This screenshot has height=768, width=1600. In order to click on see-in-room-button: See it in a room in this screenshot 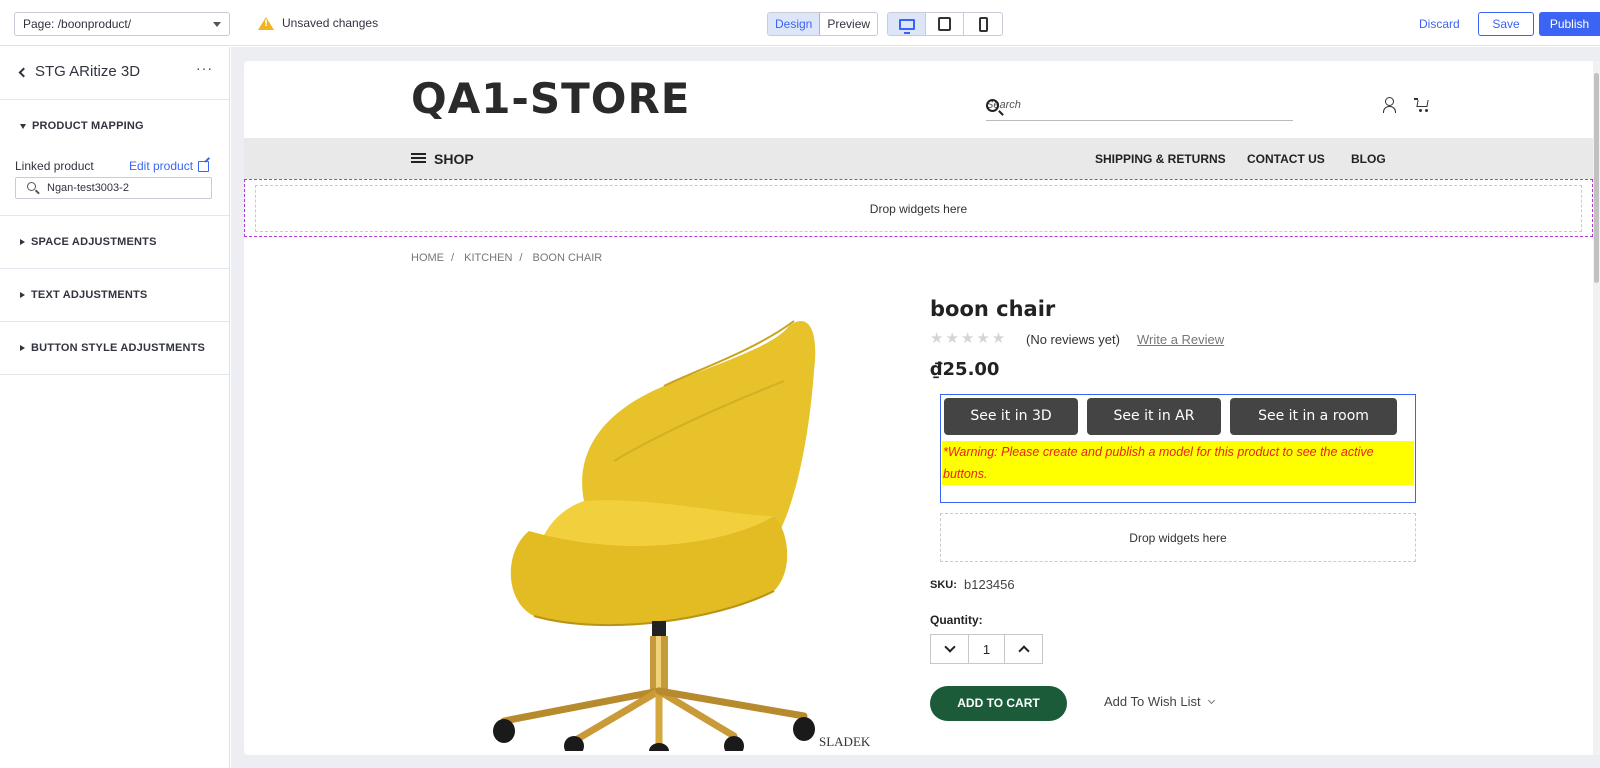, I will do `click(1313, 416)`.